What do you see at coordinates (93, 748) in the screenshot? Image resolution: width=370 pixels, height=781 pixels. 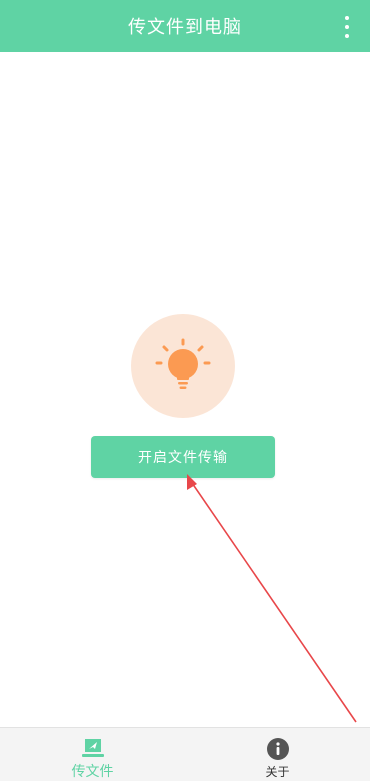 I see `send-laptop-icon` at bounding box center [93, 748].